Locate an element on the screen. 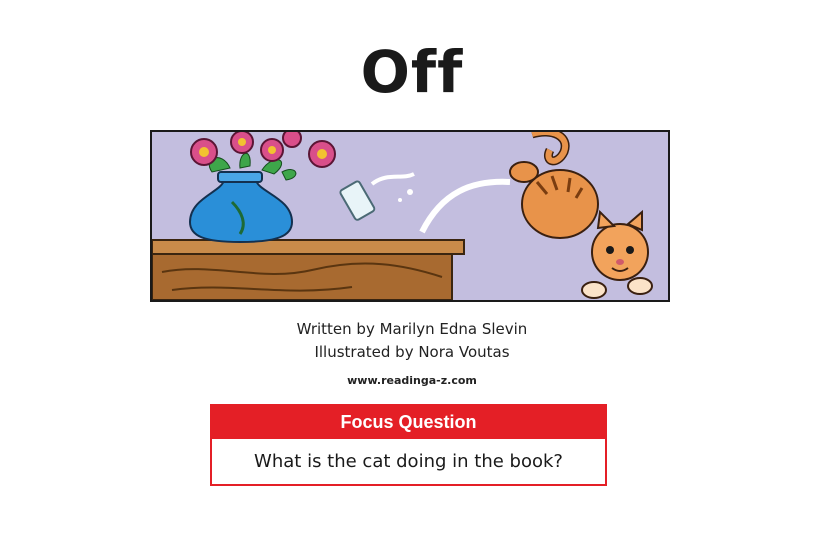 The height and width of the screenshot is (533, 824). table is located at coordinates (308, 269).